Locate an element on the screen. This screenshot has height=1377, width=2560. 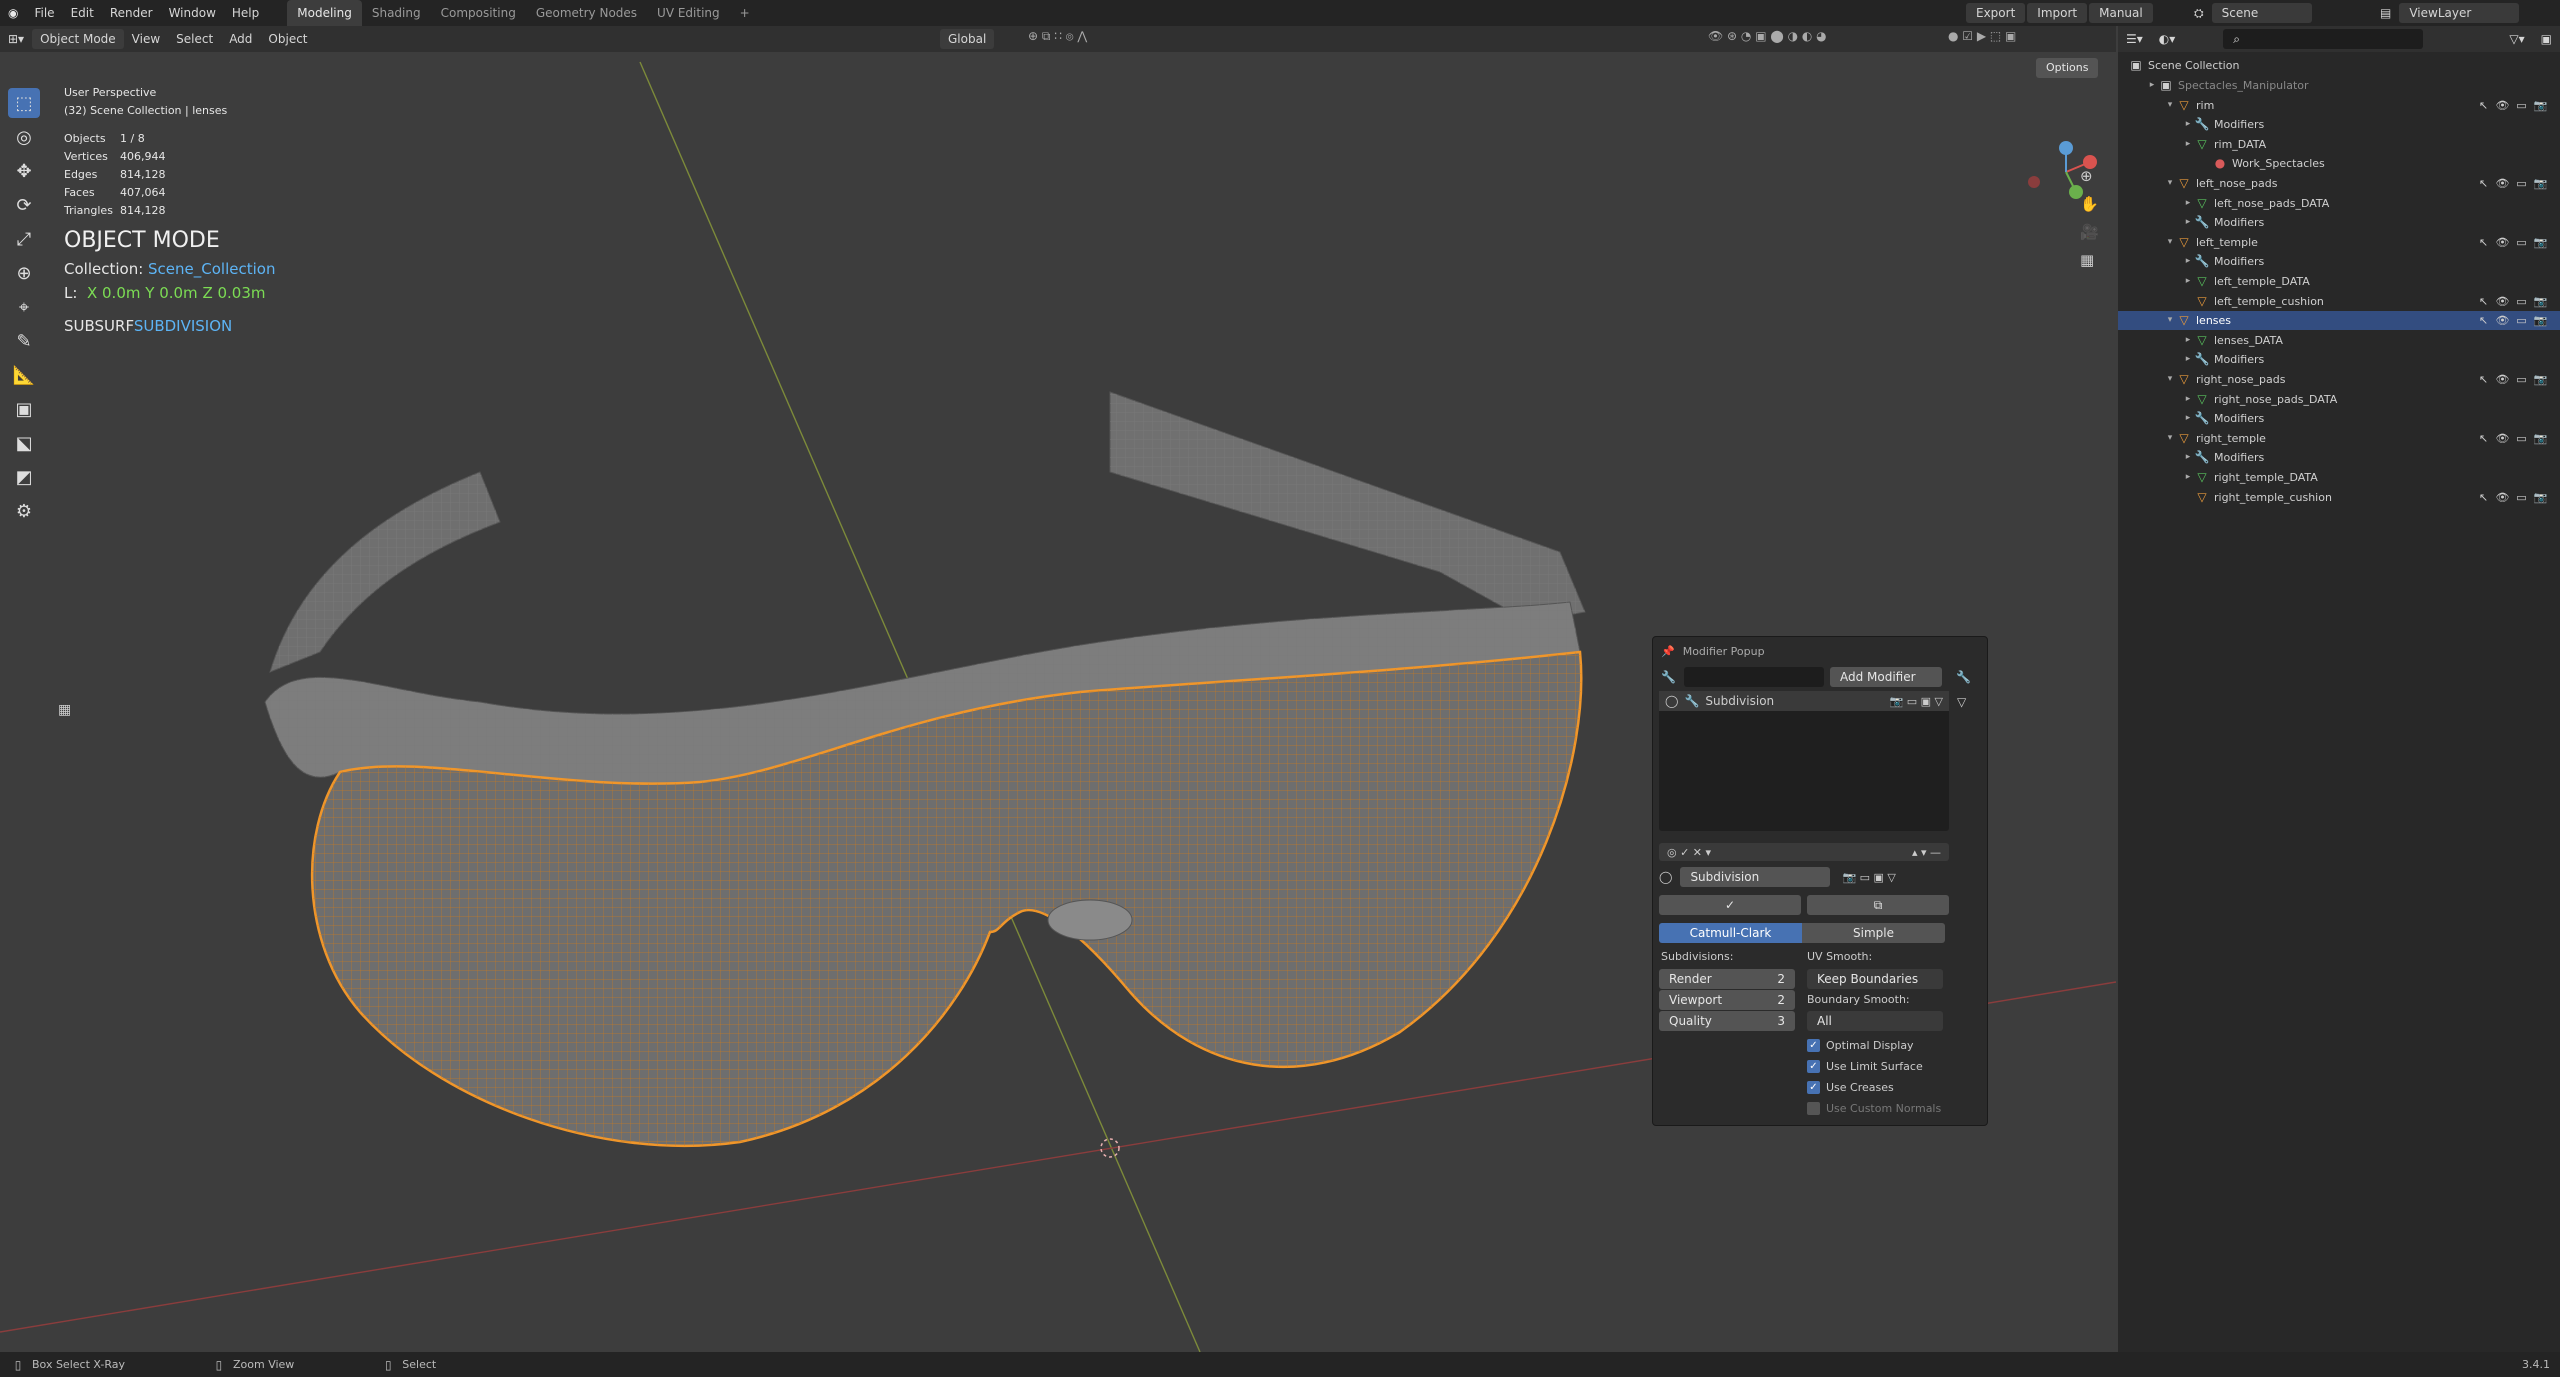
menu-render: Render is located at coordinates (131, 13).